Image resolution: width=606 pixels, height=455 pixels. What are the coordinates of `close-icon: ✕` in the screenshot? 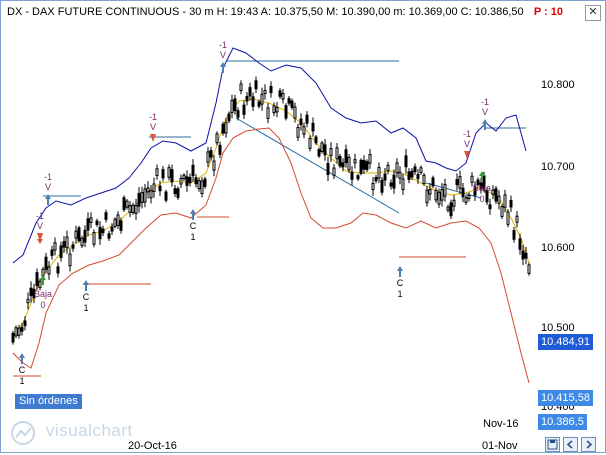 It's located at (593, 13).